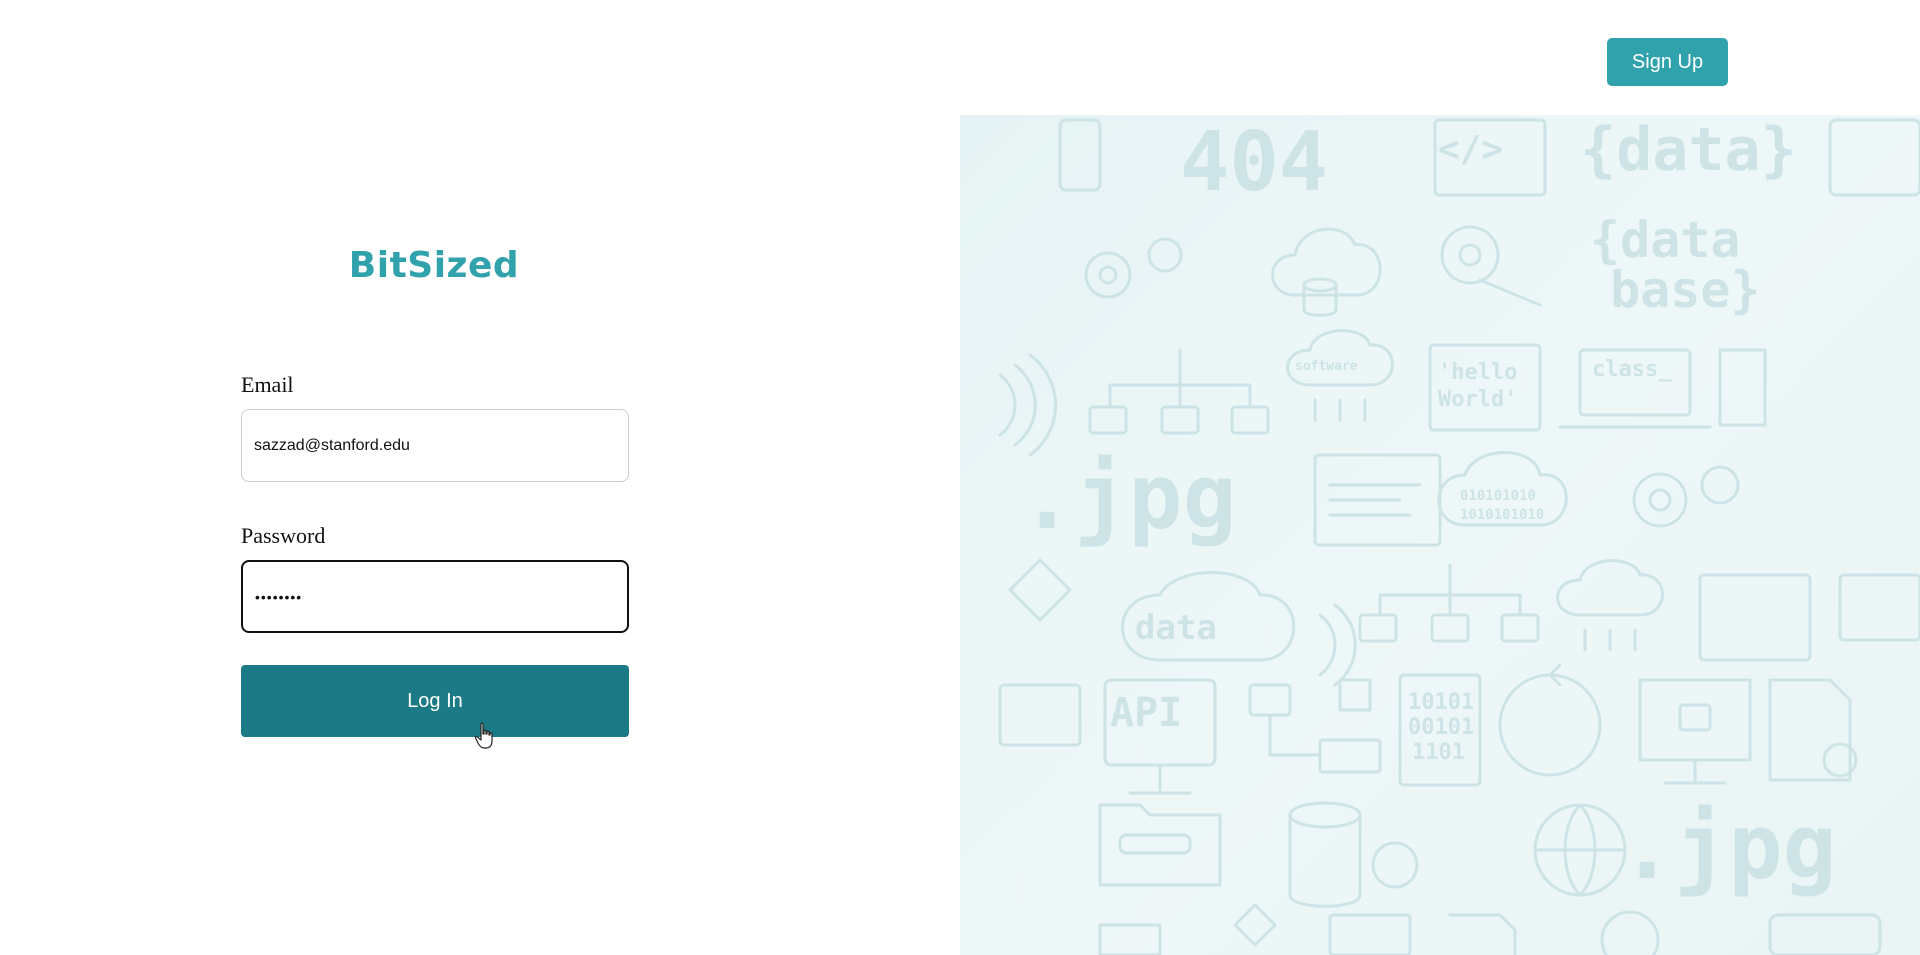 The width and height of the screenshot is (1920, 955). Describe the element at coordinates (435, 445) in the screenshot. I see `email-field: sazzad@stanford.edu` at that location.